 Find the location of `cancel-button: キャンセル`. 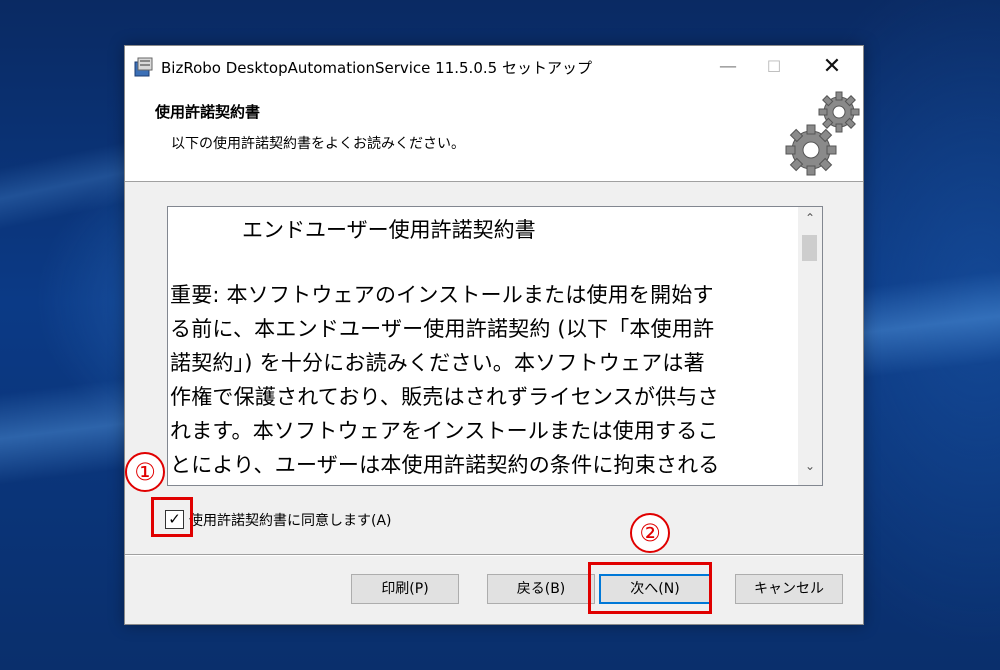

cancel-button: キャンセル is located at coordinates (789, 589).